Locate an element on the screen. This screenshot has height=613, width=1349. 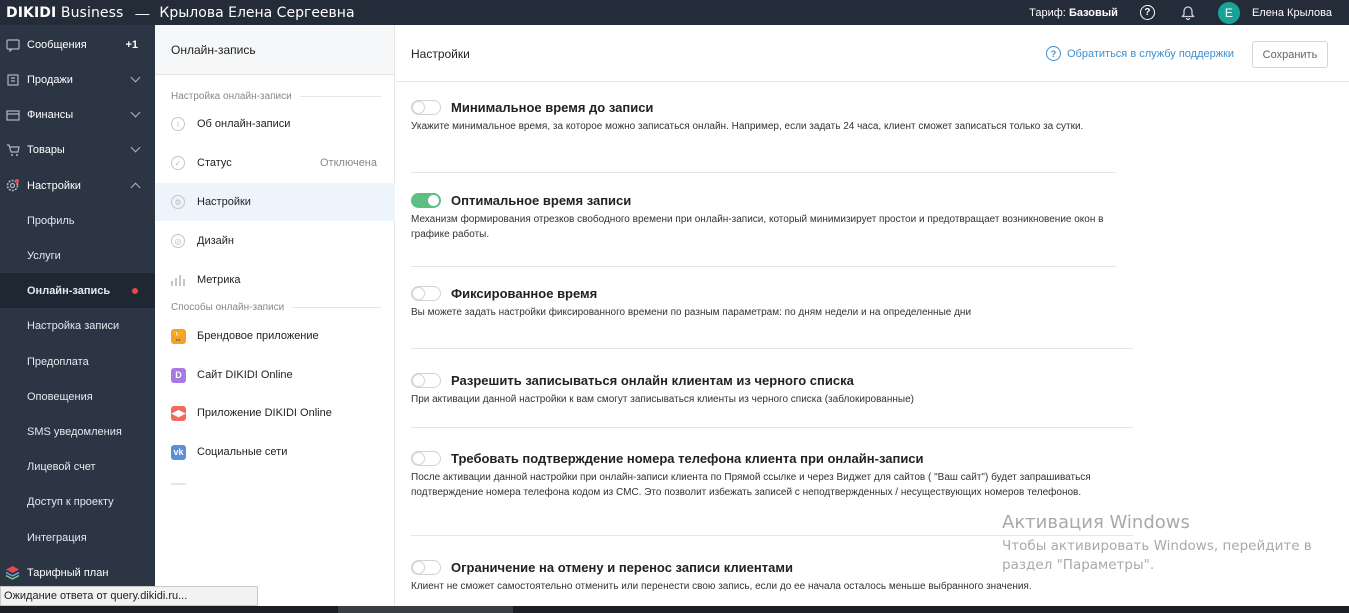
panel-item-label: Метрика is located at coordinates (219, 280).